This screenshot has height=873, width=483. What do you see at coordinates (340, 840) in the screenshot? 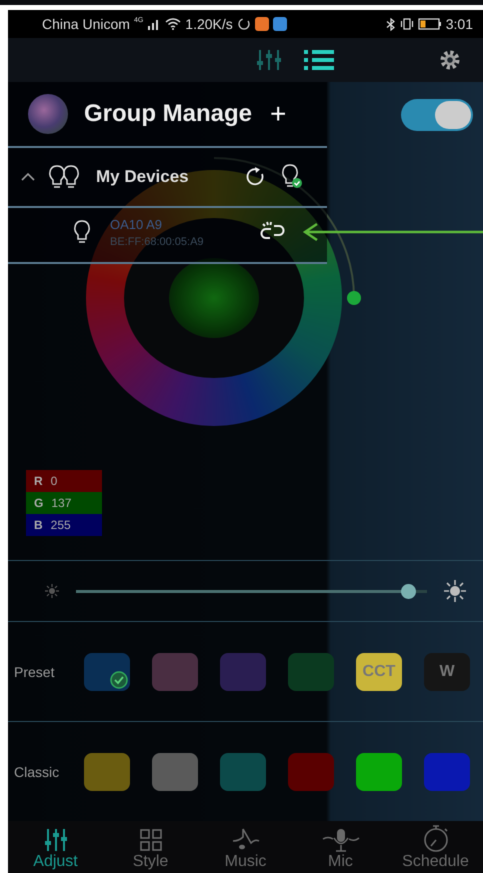
I see `microphone-icon` at bounding box center [340, 840].